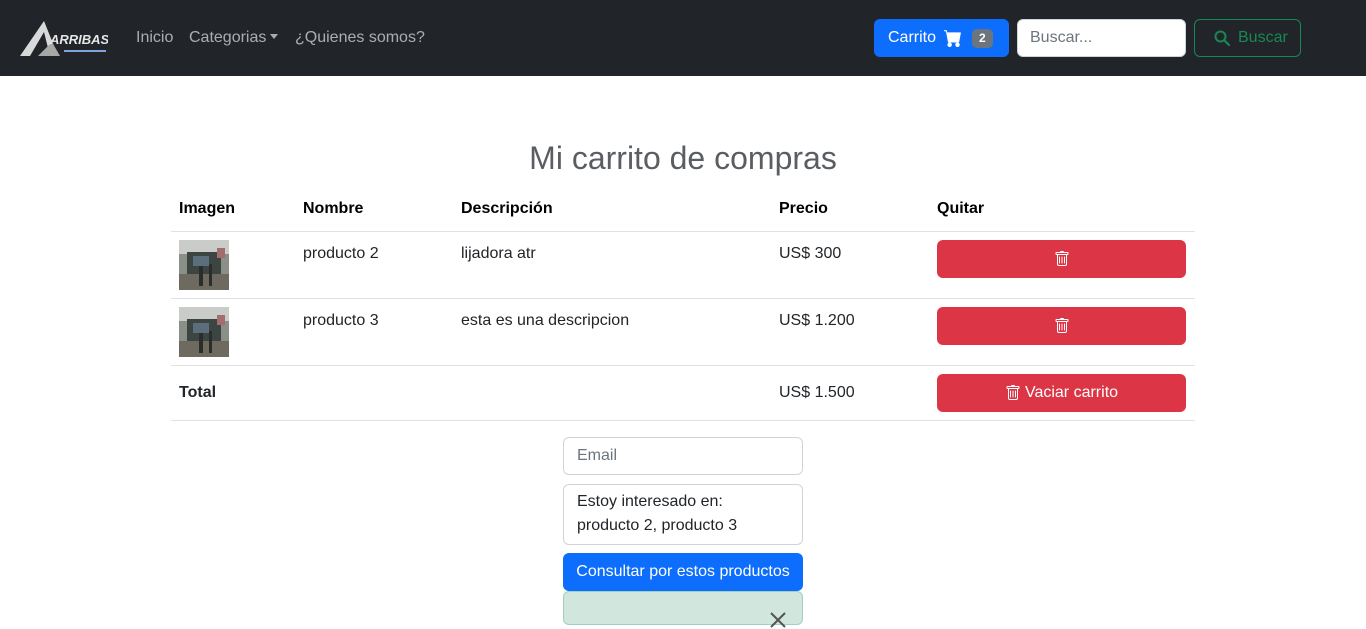 The width and height of the screenshot is (1366, 629). What do you see at coordinates (274, 36) in the screenshot?
I see `chevron-down-icon` at bounding box center [274, 36].